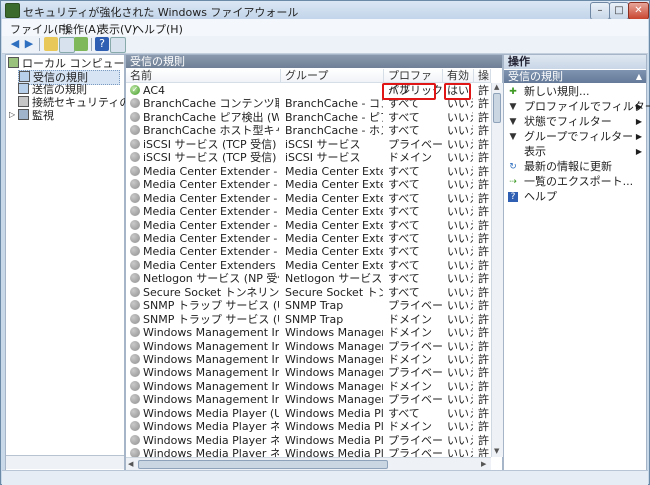 This screenshot has width=650, height=485. Describe the element at coordinates (314, 306) in the screenshot. I see `rule-group: SNMP Trap` at that location.